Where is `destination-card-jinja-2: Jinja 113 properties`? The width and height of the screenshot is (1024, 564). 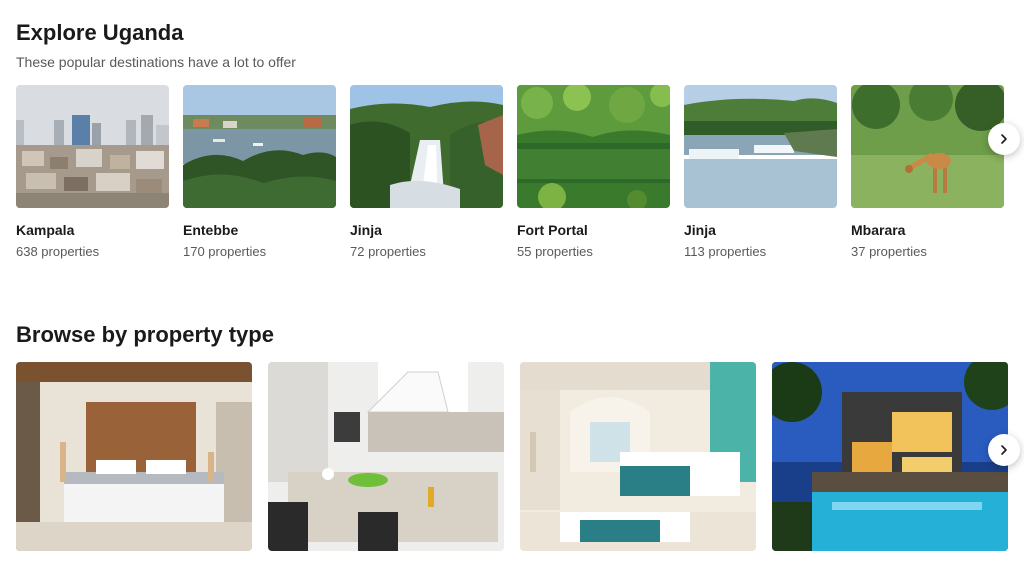 destination-card-jinja-2: Jinja 113 properties is located at coordinates (760, 172).